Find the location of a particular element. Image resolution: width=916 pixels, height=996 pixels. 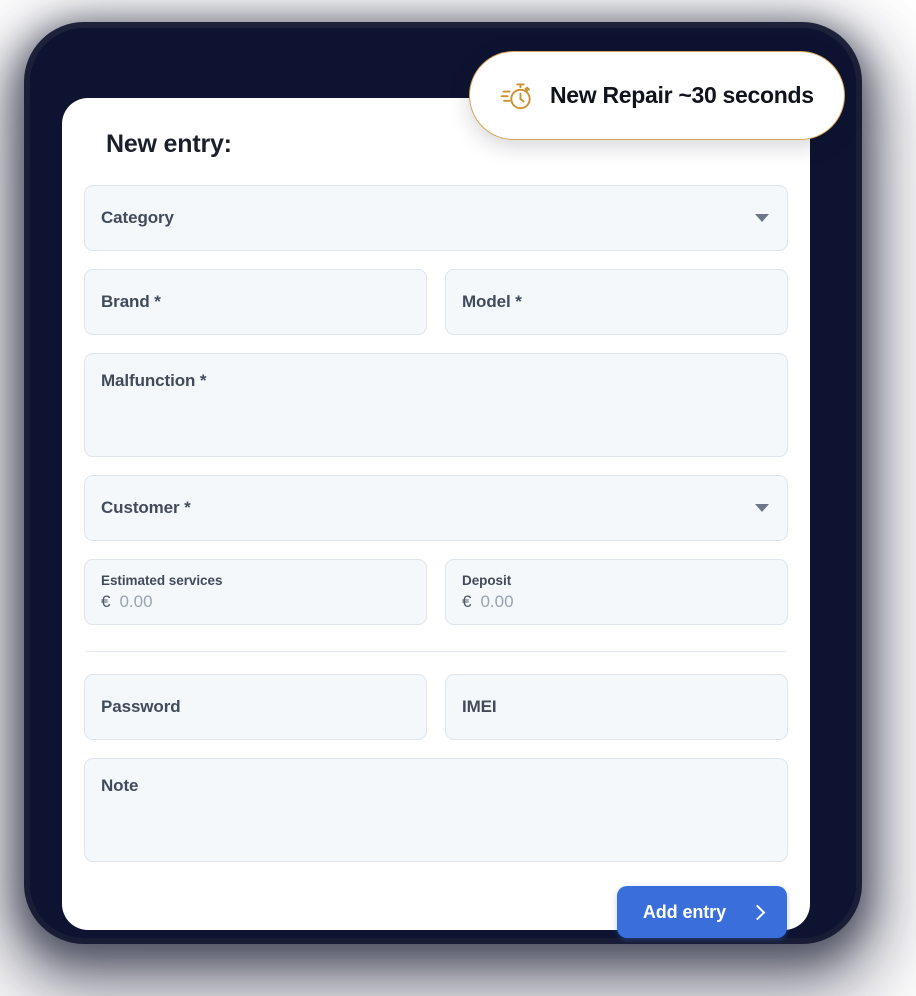

badge-label: New Repair ~30 seconds is located at coordinates (682, 95).